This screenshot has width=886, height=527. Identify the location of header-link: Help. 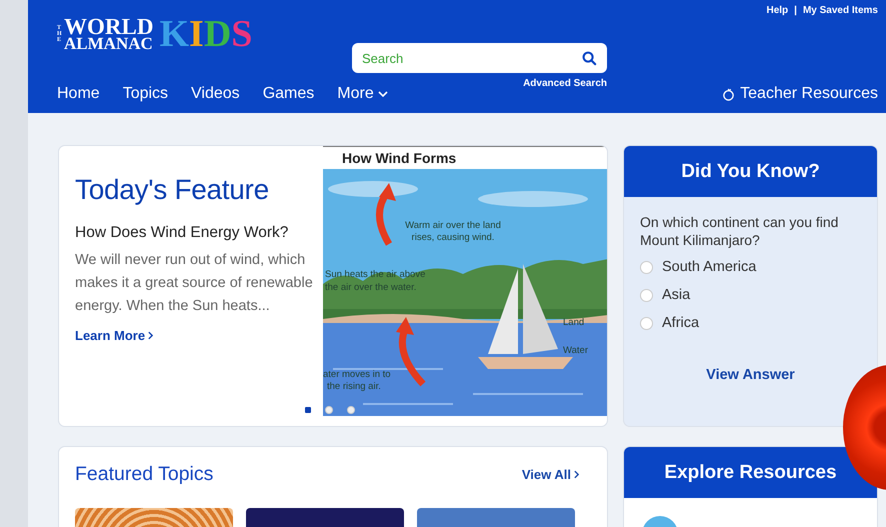
(777, 10).